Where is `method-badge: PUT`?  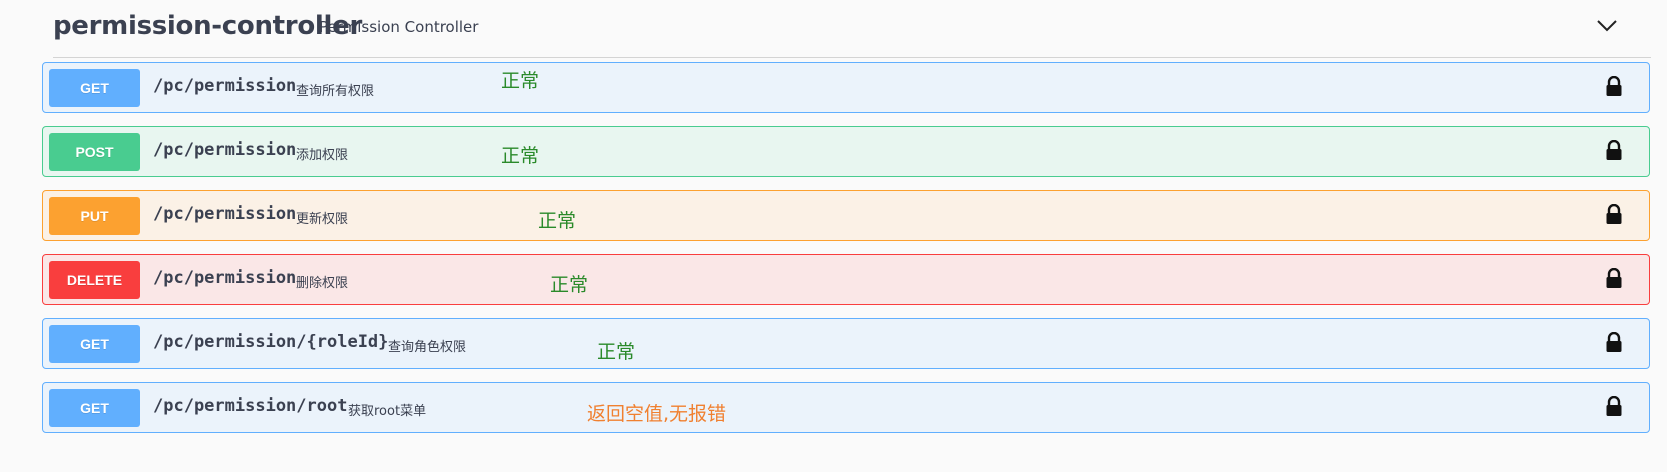
method-badge: PUT is located at coordinates (94, 216).